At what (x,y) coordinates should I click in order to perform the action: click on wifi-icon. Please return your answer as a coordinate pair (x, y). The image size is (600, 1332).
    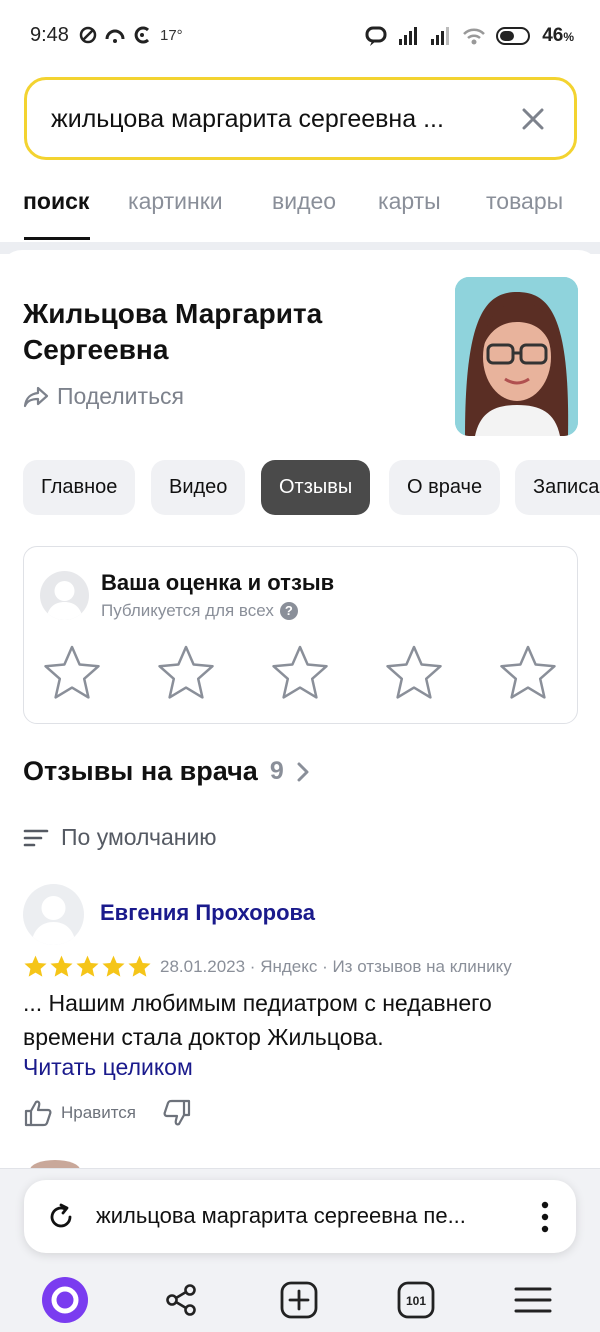
    Looking at the image, I should click on (474, 36).